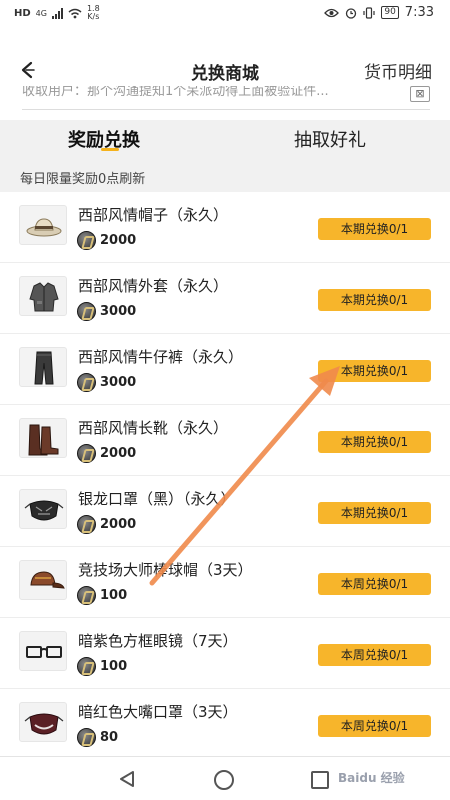 The height and width of the screenshot is (800, 450). What do you see at coordinates (225, 582) in the screenshot?
I see `list-item: 竞技场大师棒球帽（3天） 100 本周兑换0/1` at bounding box center [225, 582].